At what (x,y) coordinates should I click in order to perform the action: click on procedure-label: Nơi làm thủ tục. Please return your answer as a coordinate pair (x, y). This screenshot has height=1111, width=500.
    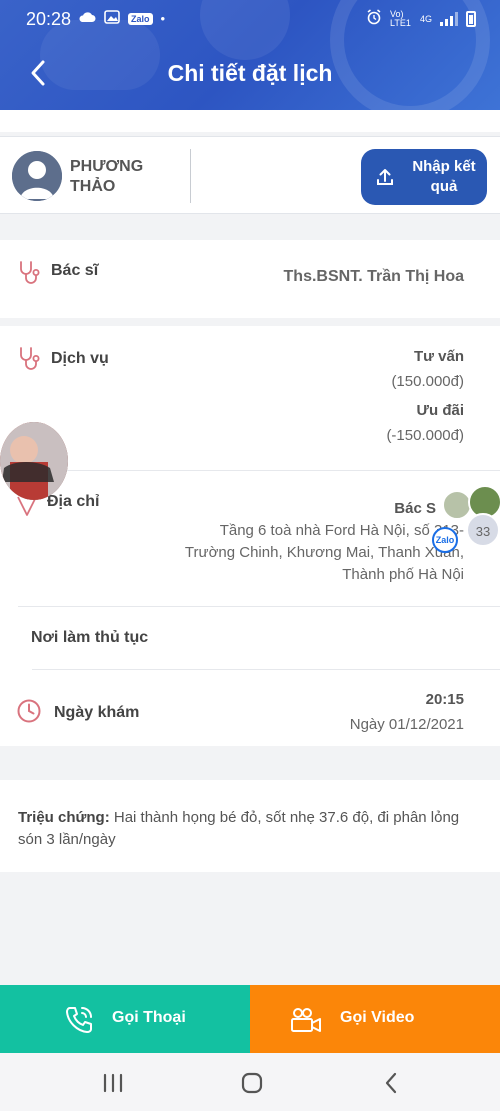
    Looking at the image, I should click on (90, 637).